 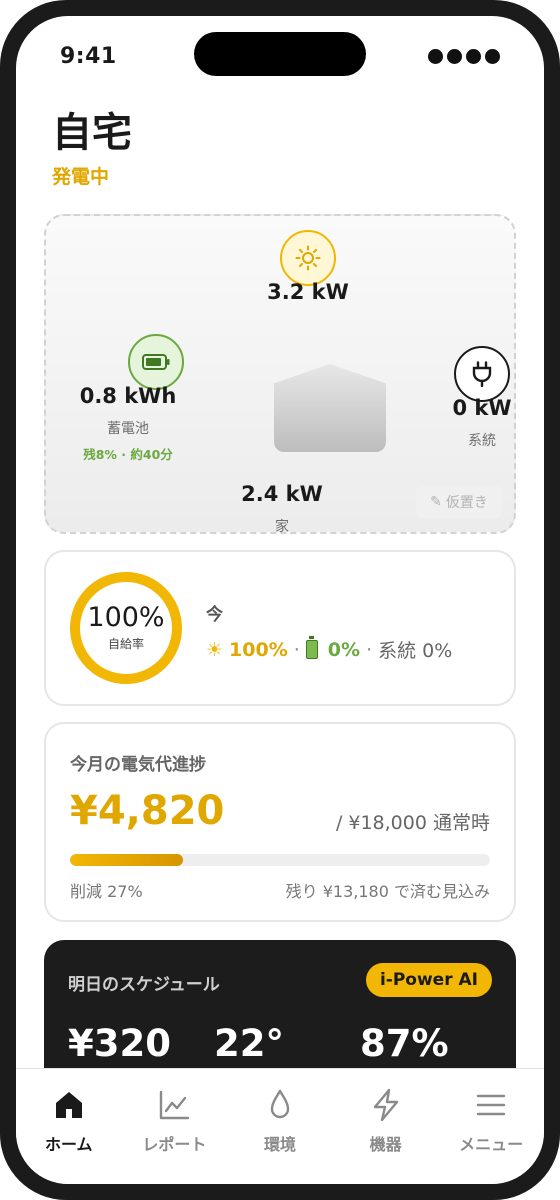 I want to click on sun-icon: ☀, so click(x=215, y=649).